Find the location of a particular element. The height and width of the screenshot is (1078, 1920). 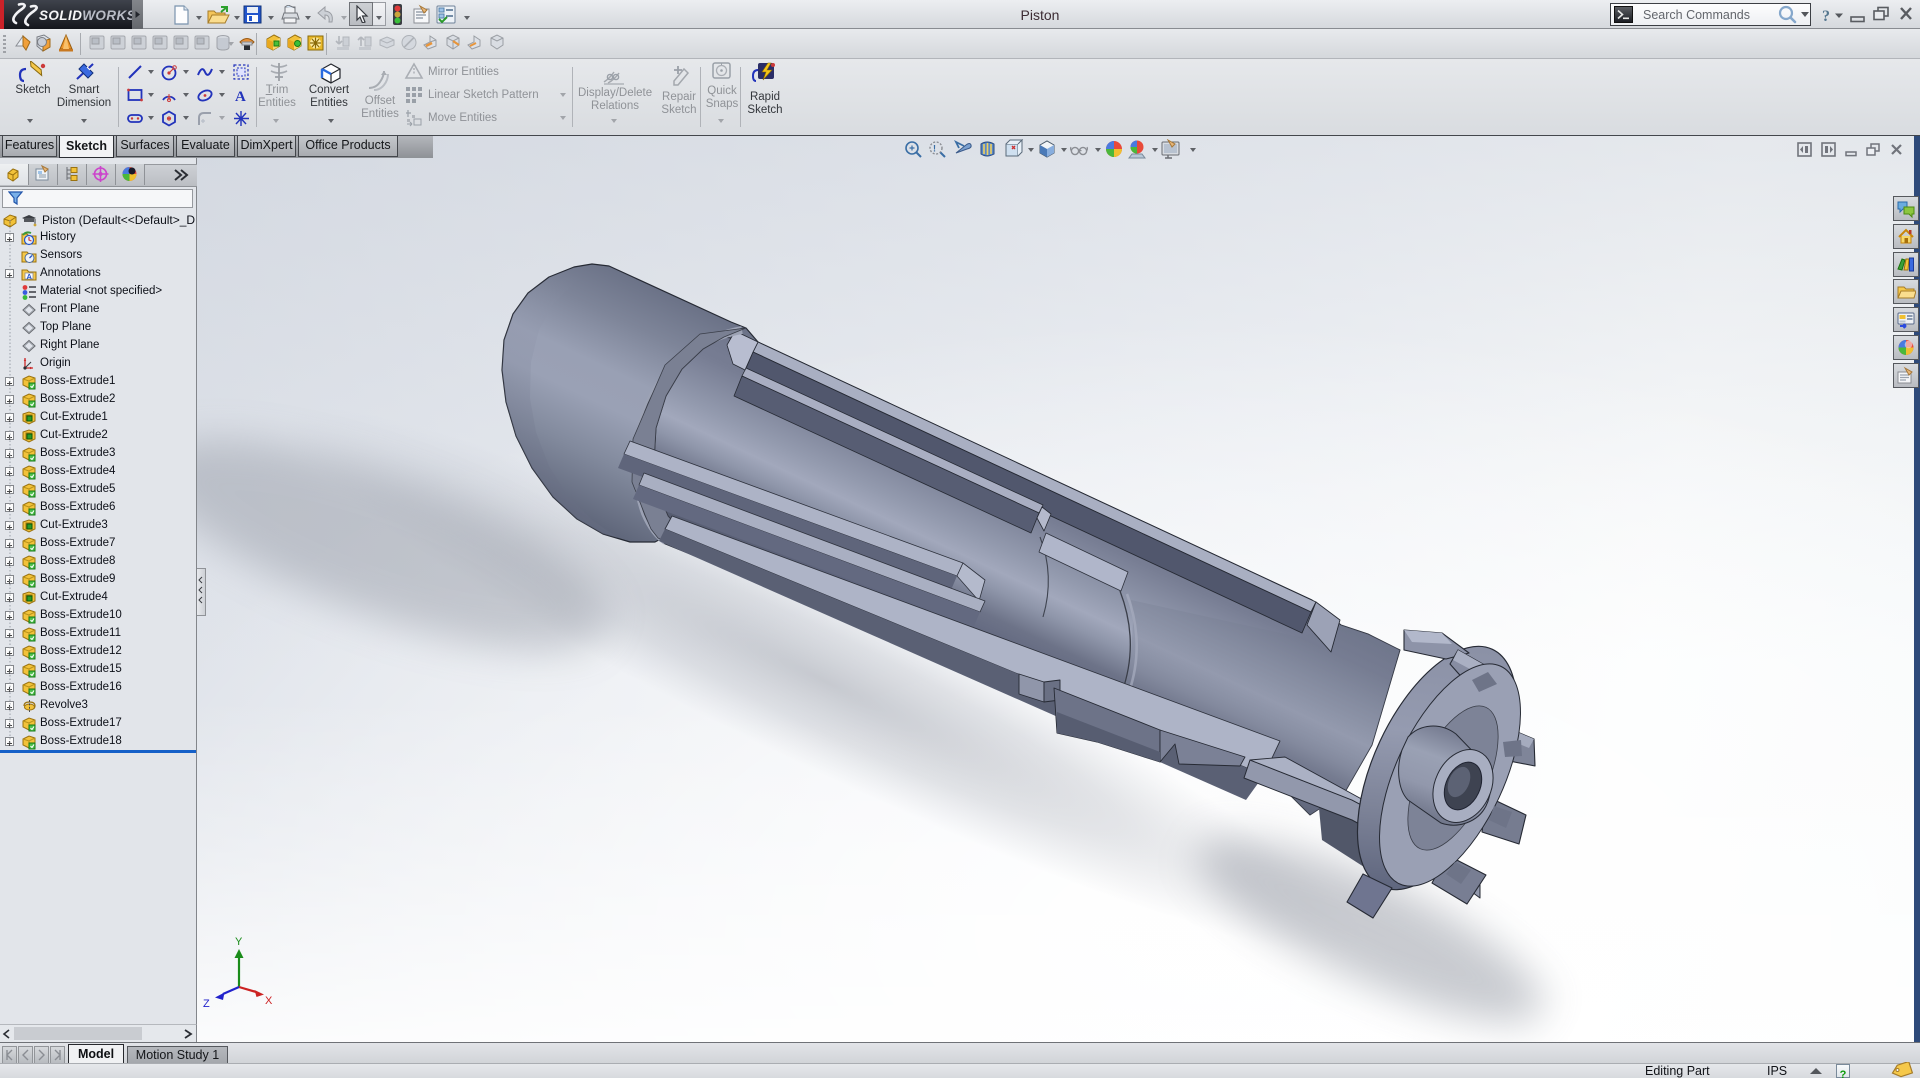

svg-text: A is located at coordinates (30, 276).